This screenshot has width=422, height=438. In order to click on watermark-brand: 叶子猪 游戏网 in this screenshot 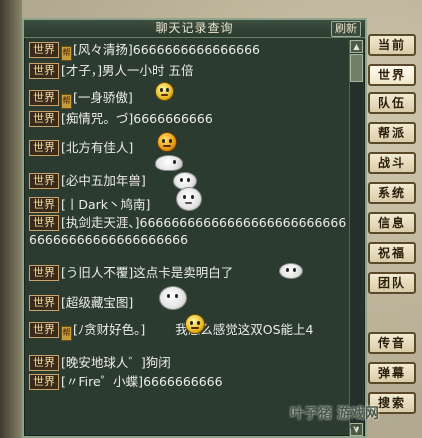, I will do `click(334, 414)`.